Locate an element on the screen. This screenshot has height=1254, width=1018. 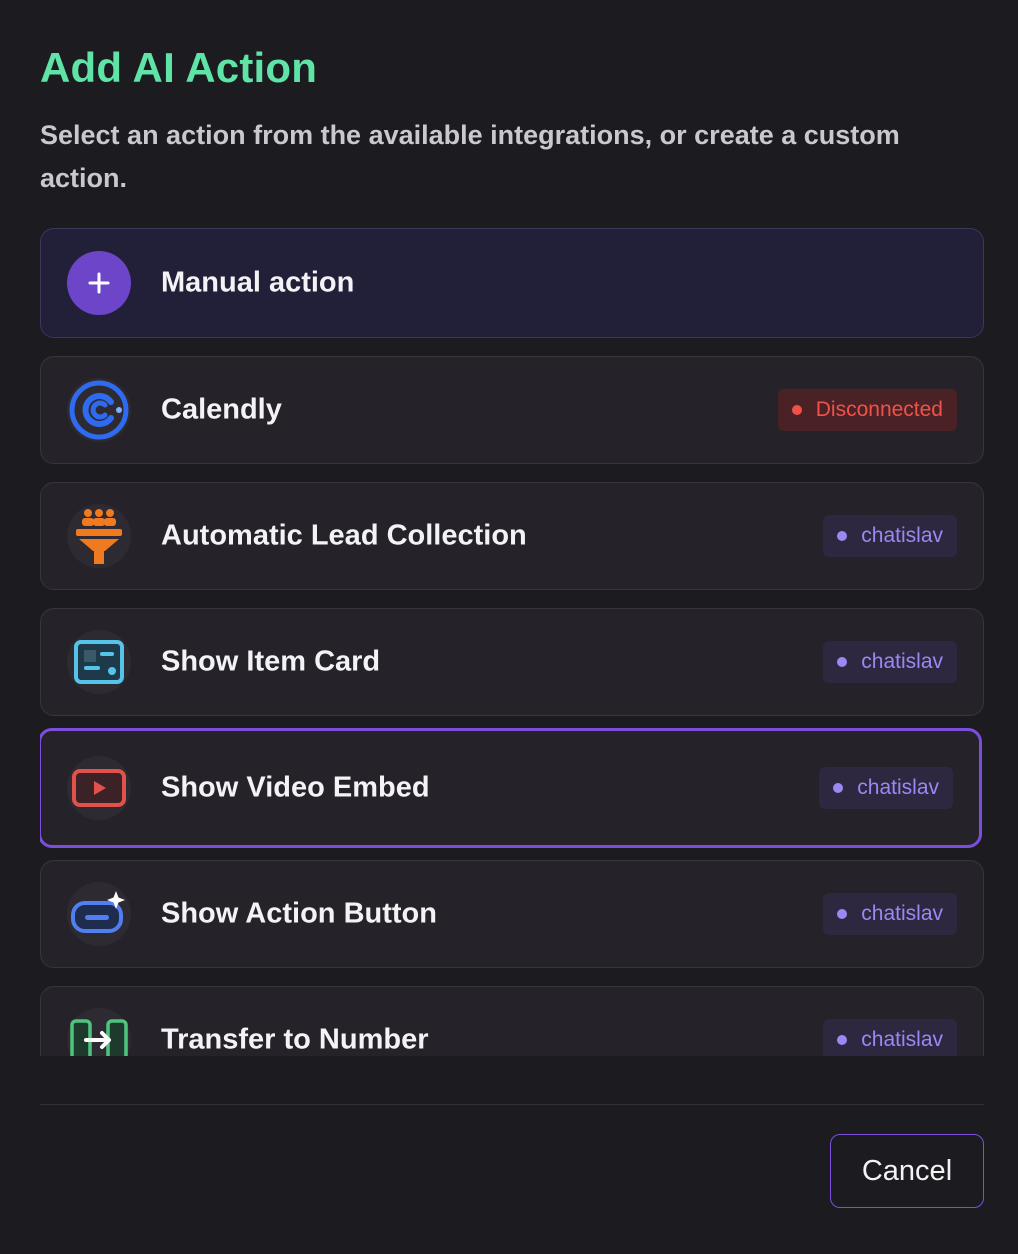
action-label: Calendly is located at coordinates (221, 409).